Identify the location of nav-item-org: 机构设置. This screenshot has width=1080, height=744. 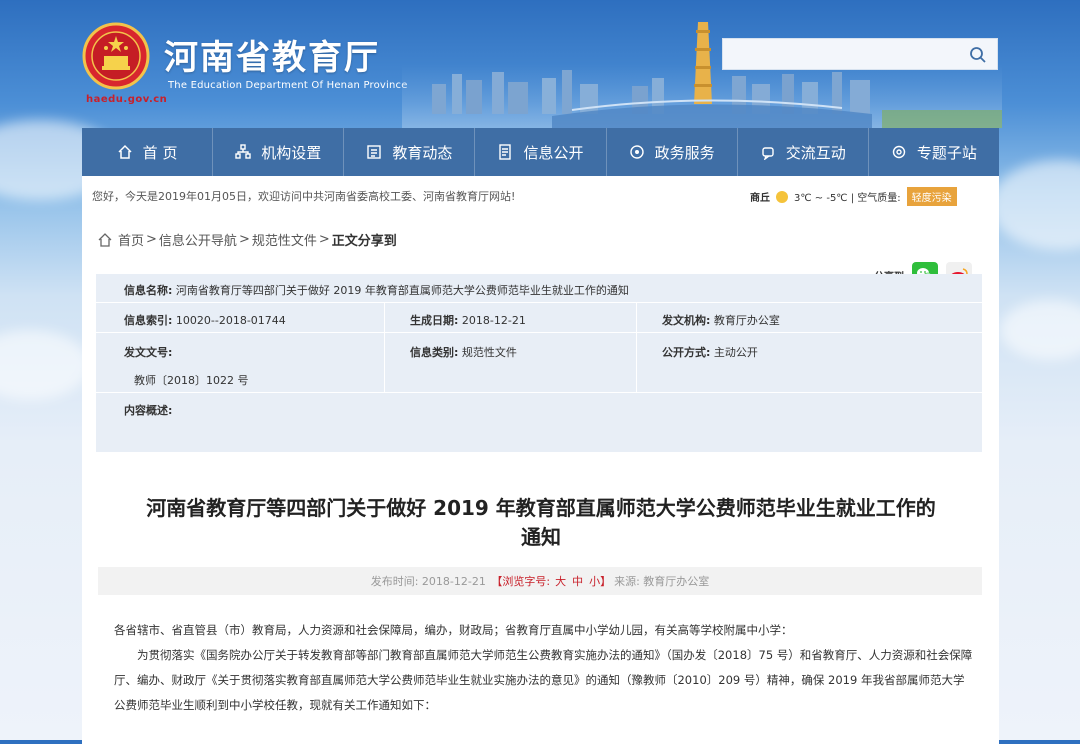
(279, 152).